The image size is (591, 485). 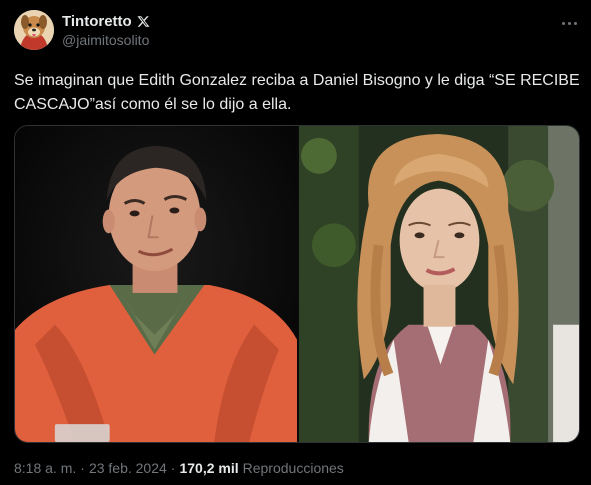 What do you see at coordinates (105, 40) in the screenshot?
I see `author-handle: @jaimitosolito` at bounding box center [105, 40].